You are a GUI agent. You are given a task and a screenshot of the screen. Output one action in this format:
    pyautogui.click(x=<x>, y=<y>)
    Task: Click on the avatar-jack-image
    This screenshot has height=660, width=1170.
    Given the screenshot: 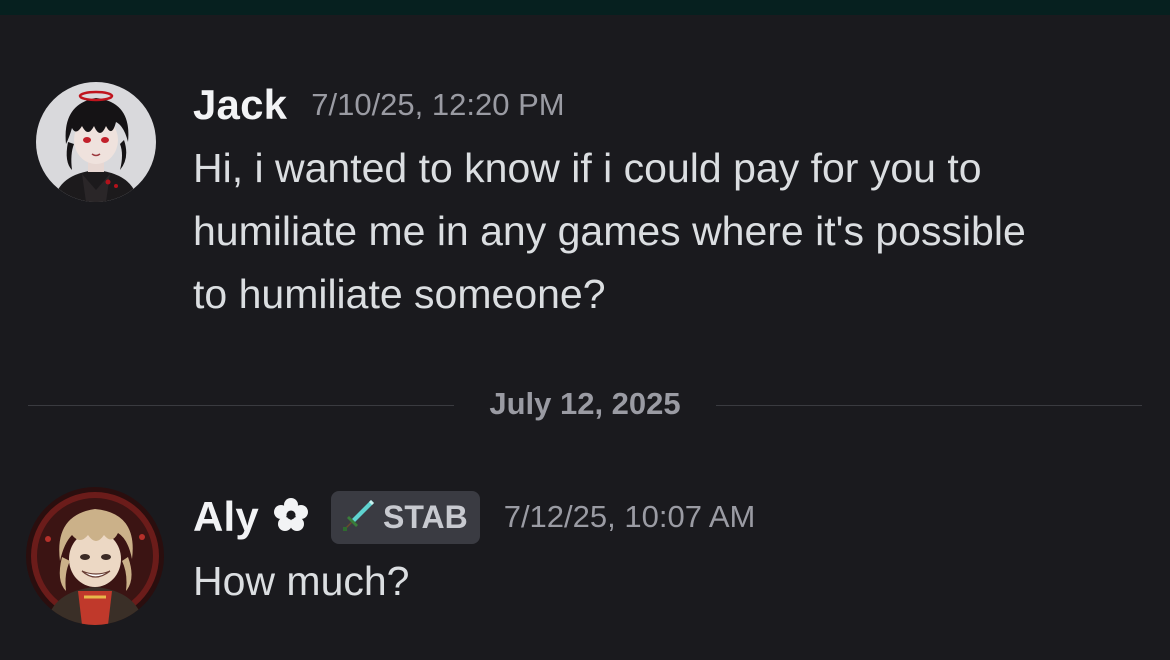 What is the action you would take?
    pyautogui.click(x=96, y=142)
    